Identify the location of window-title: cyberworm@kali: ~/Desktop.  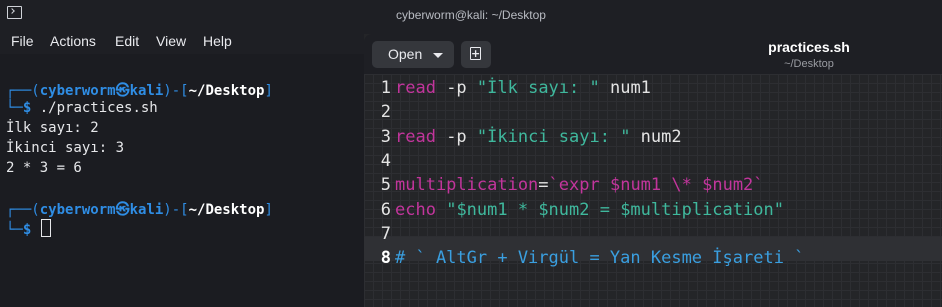
(471, 15).